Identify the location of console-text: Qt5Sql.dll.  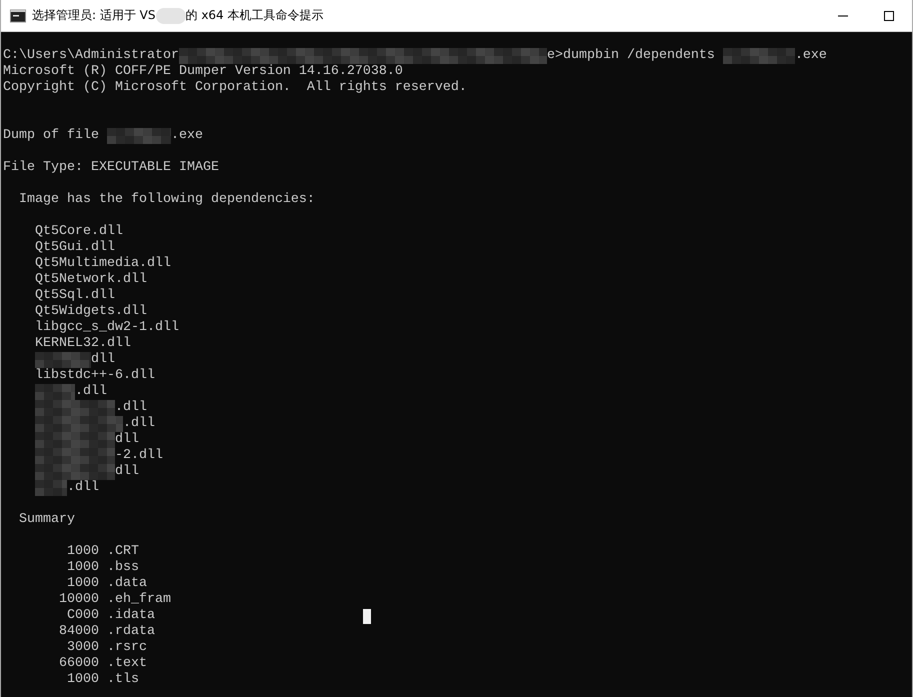
(74, 296).